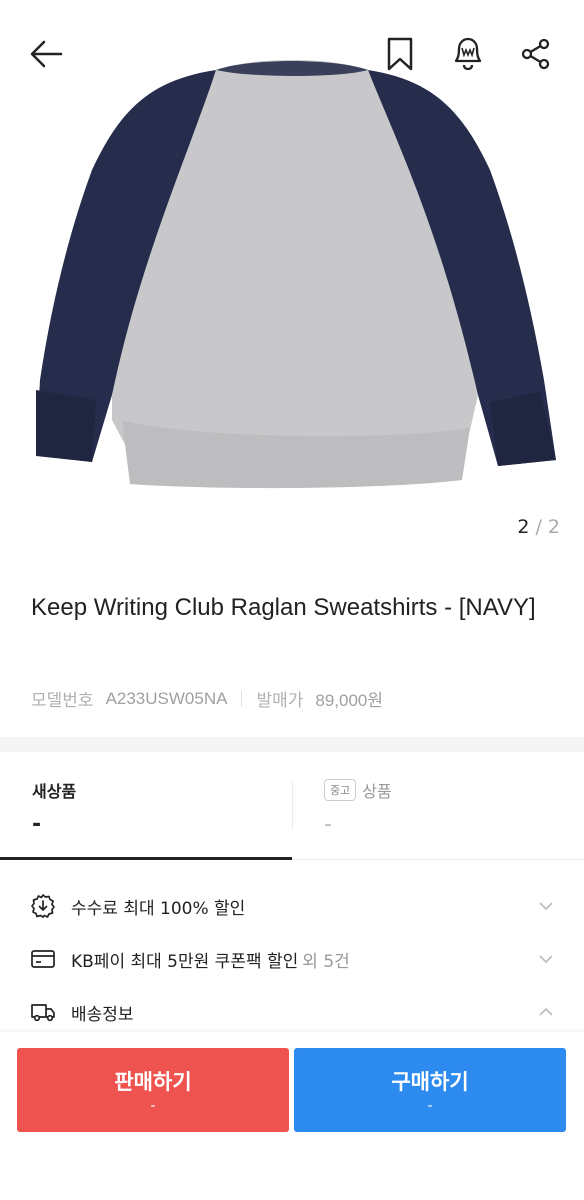  What do you see at coordinates (146, 858) in the screenshot?
I see `active-tab-indicator` at bounding box center [146, 858].